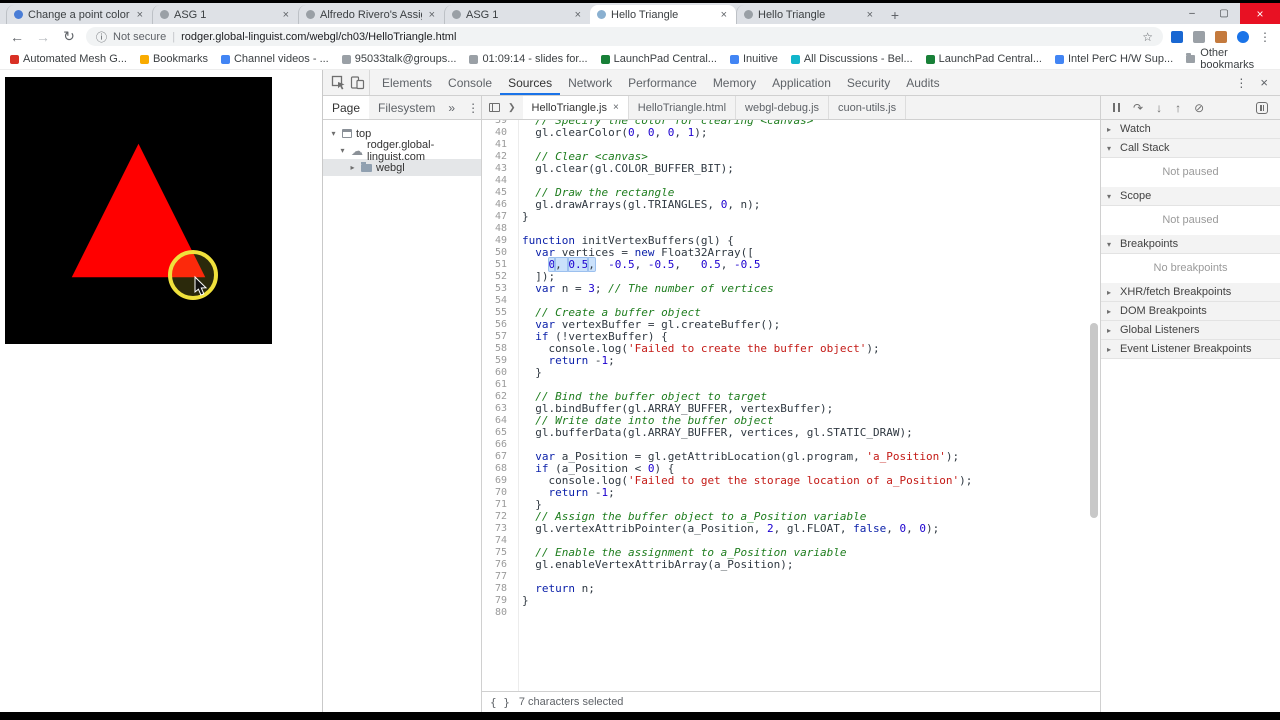 This screenshot has width=1280, height=720. I want to click on line-number: 77, so click(497, 577).